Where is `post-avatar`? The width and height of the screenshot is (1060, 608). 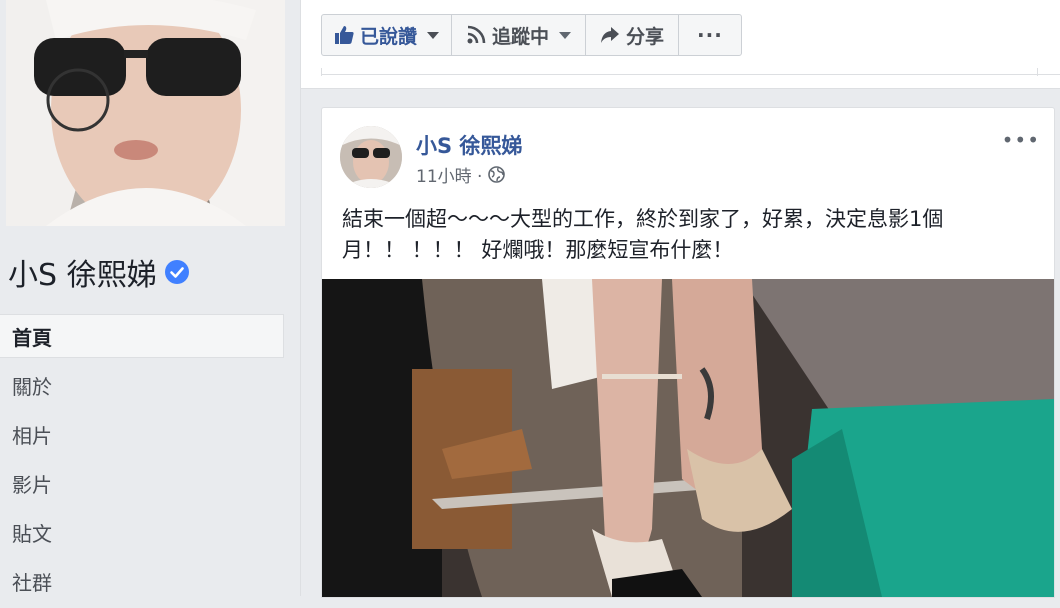 post-avatar is located at coordinates (371, 157).